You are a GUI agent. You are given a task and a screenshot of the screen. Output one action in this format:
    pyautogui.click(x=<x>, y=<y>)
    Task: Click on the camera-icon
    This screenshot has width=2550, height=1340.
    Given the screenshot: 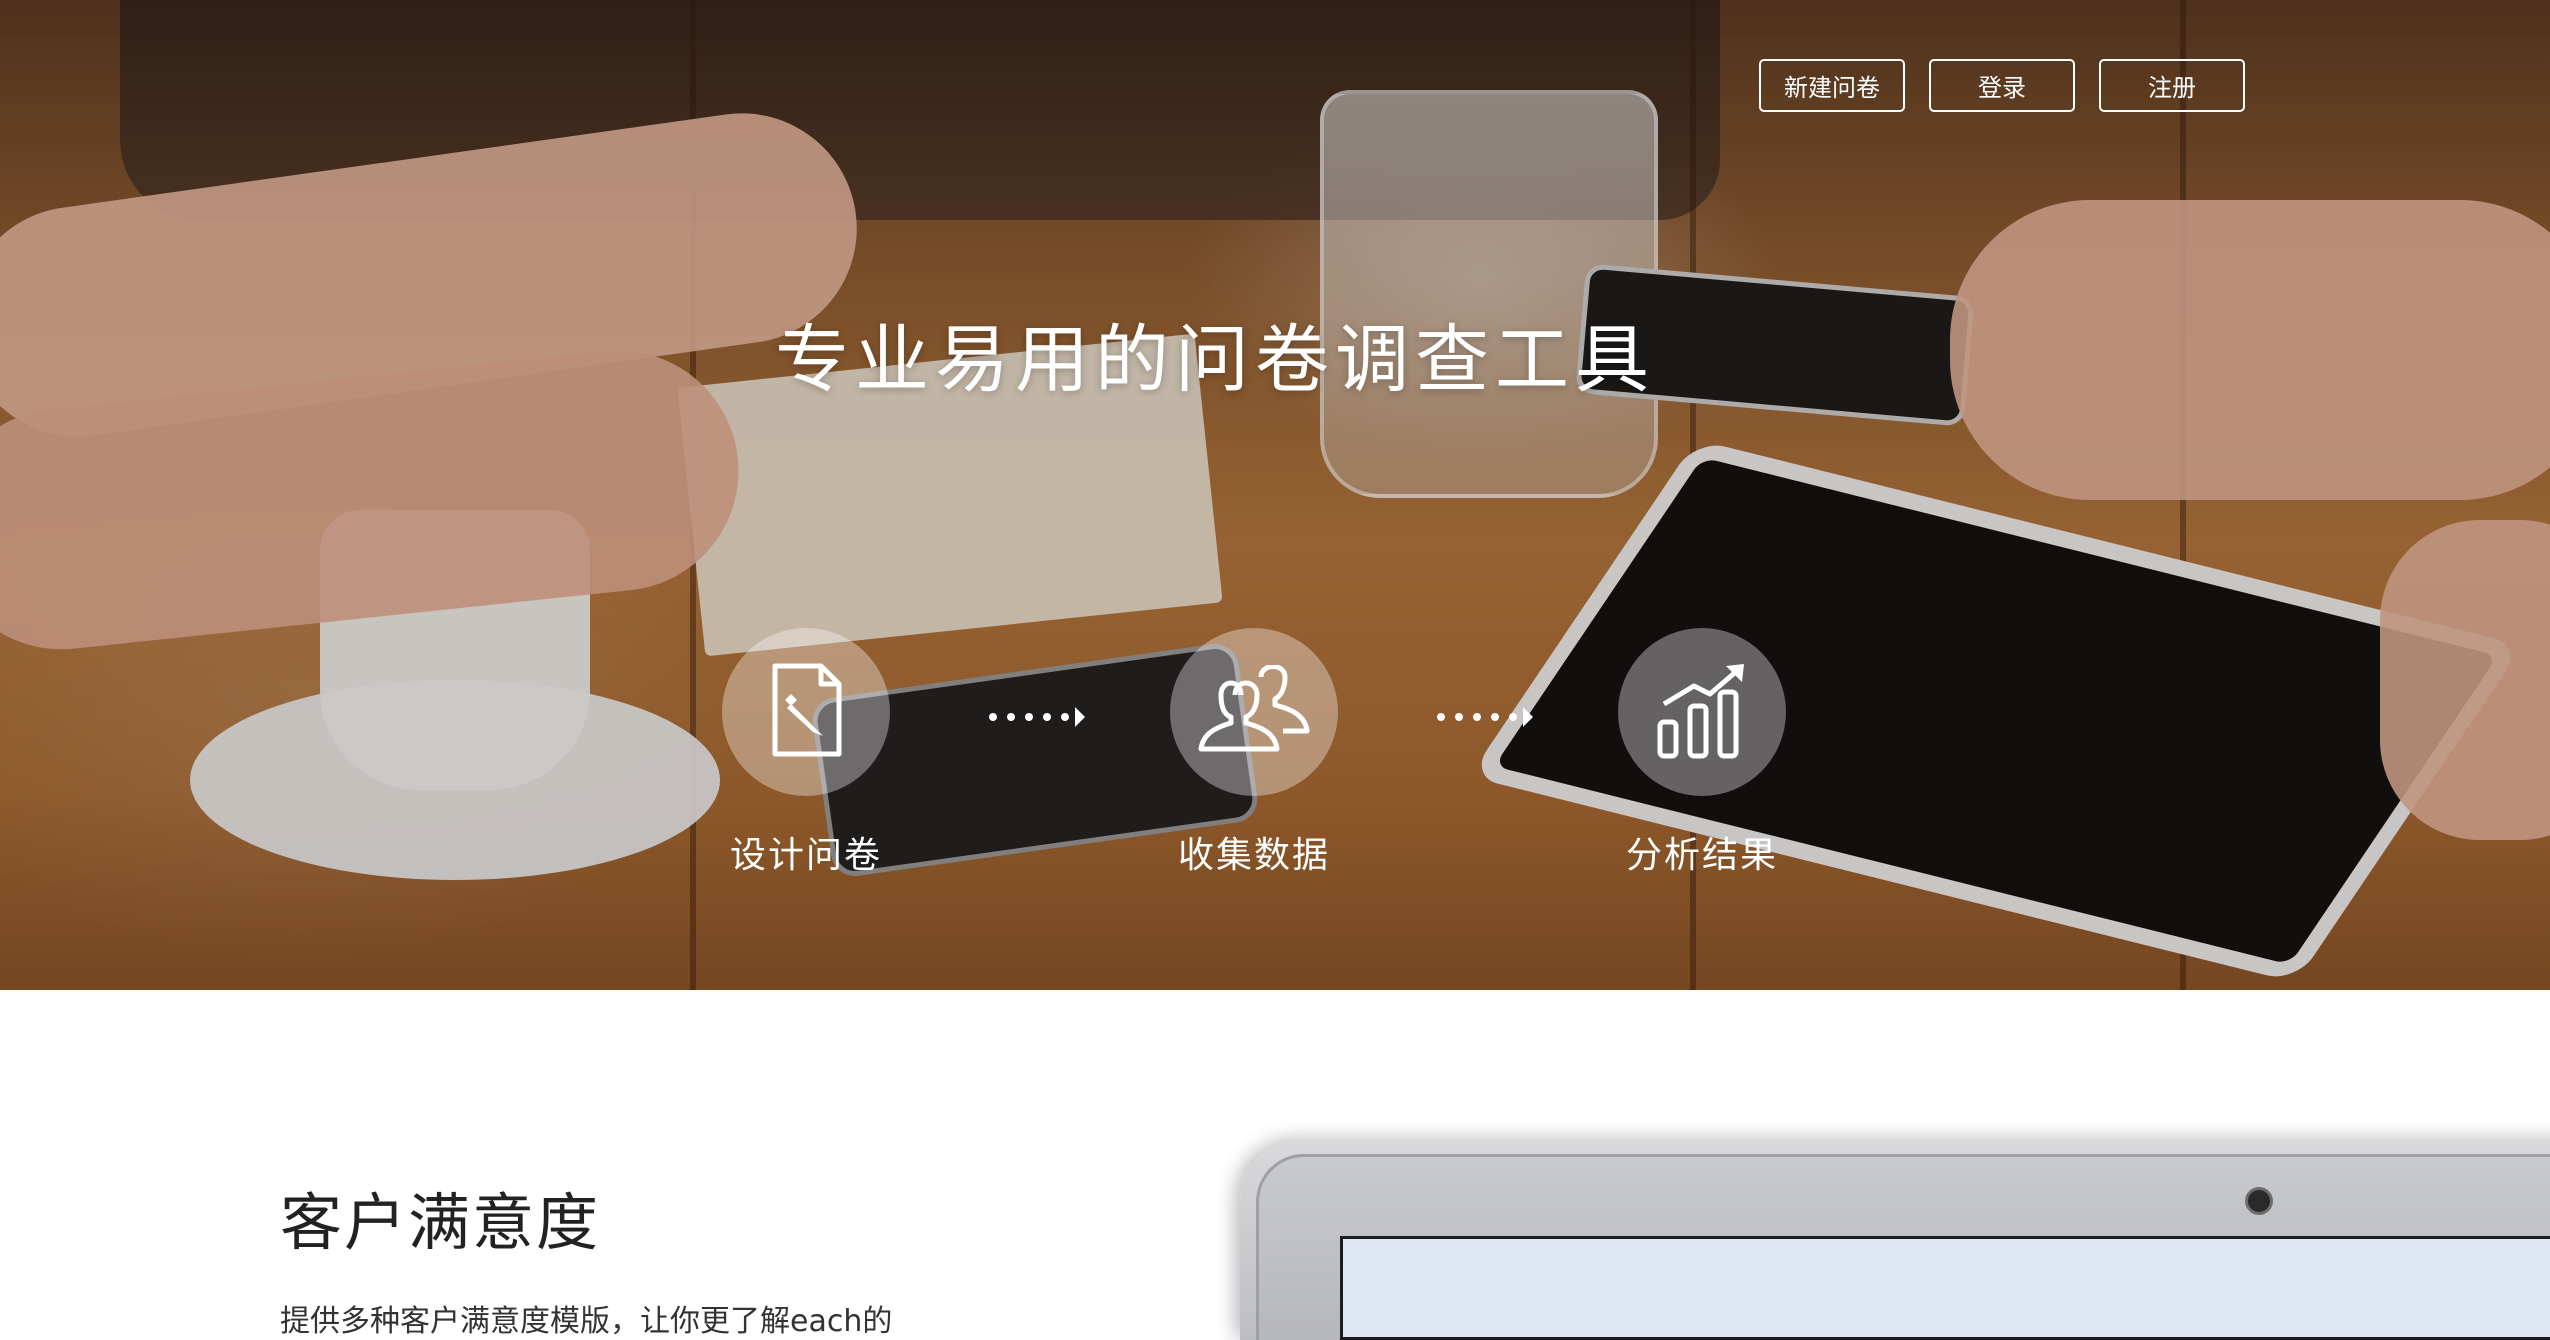 What is the action you would take?
    pyautogui.click(x=2259, y=1201)
    